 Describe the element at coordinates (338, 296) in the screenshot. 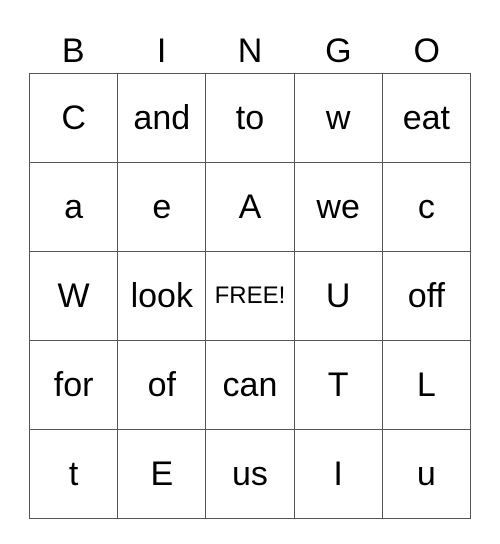

I see `bingo-cell: U` at that location.